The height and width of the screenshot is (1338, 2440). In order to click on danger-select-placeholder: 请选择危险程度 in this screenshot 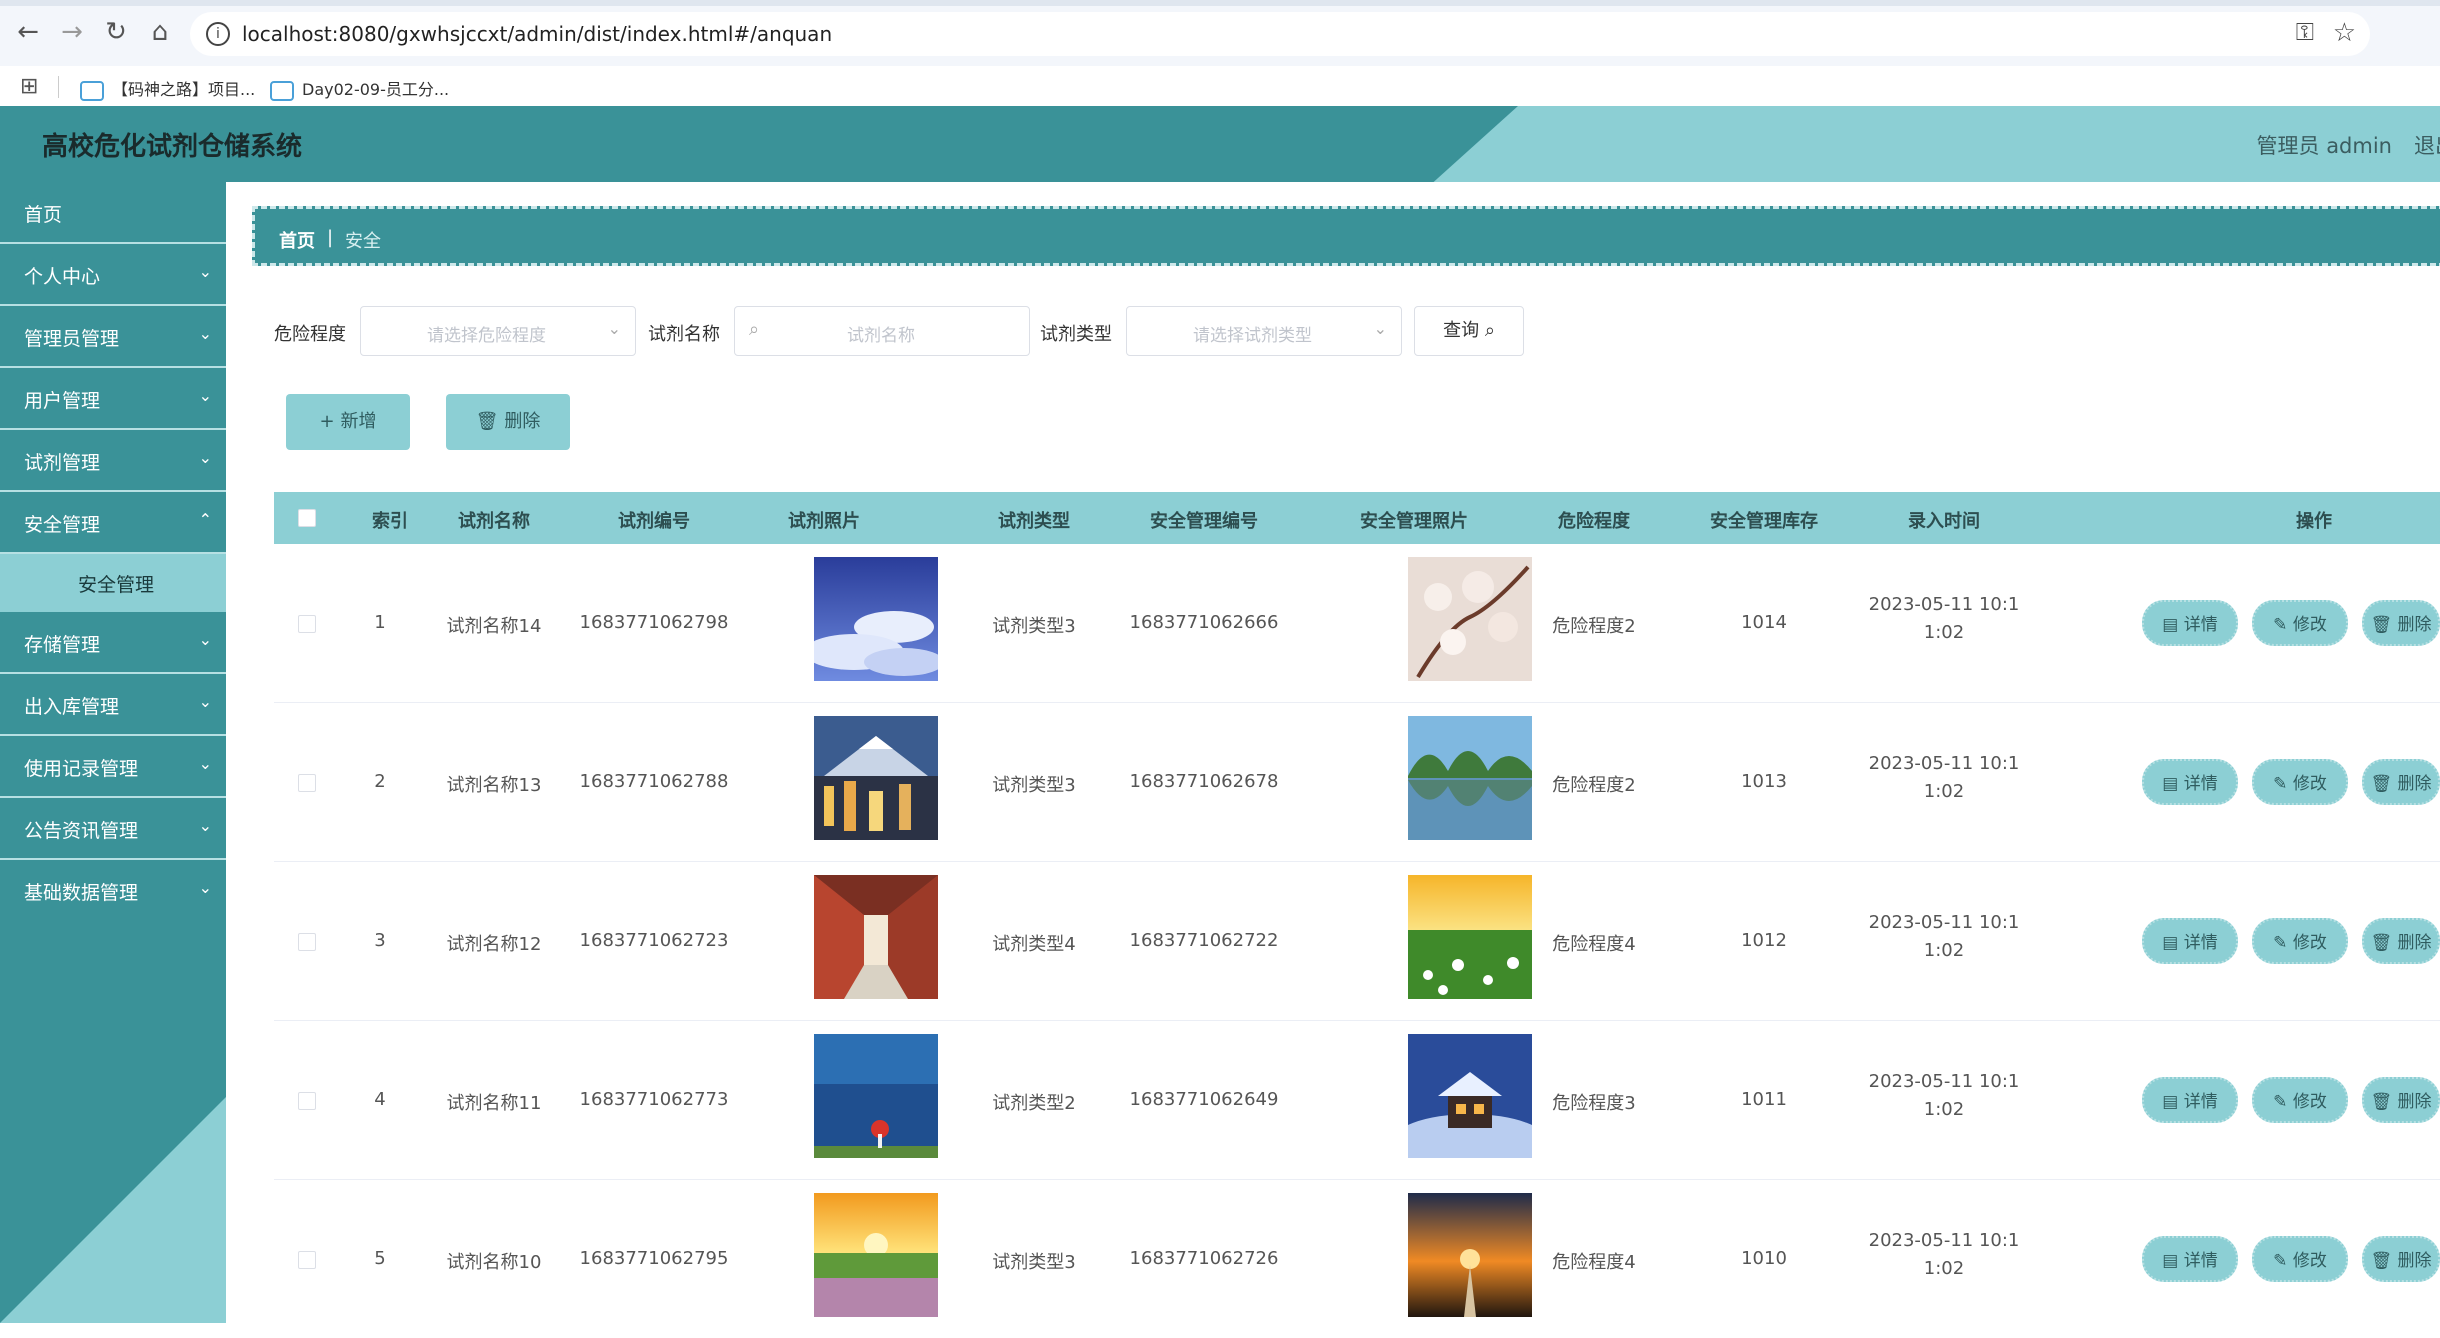, I will do `click(486, 336)`.